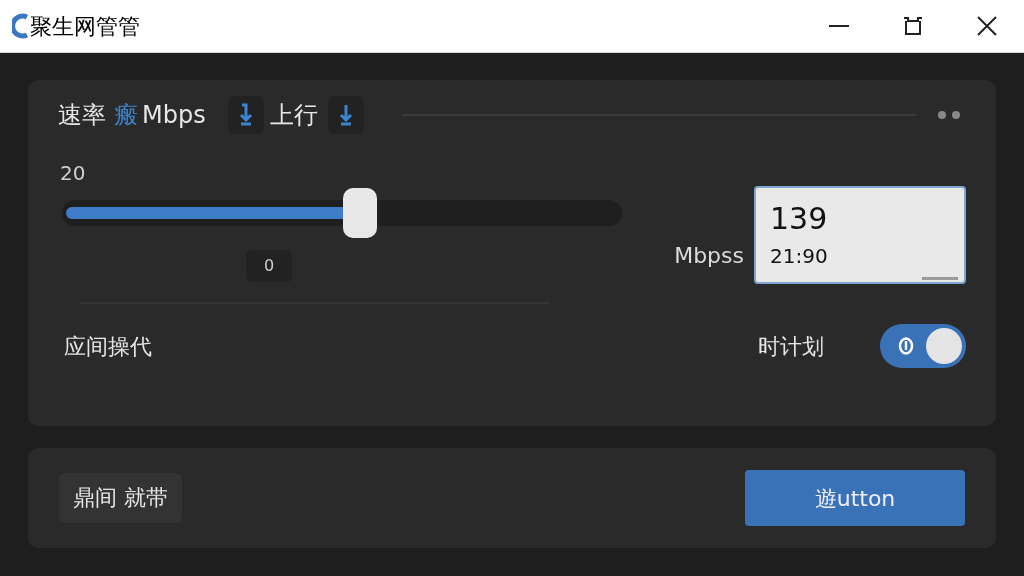 The width and height of the screenshot is (1024, 576). I want to click on rate-label: 速率, so click(82, 115).